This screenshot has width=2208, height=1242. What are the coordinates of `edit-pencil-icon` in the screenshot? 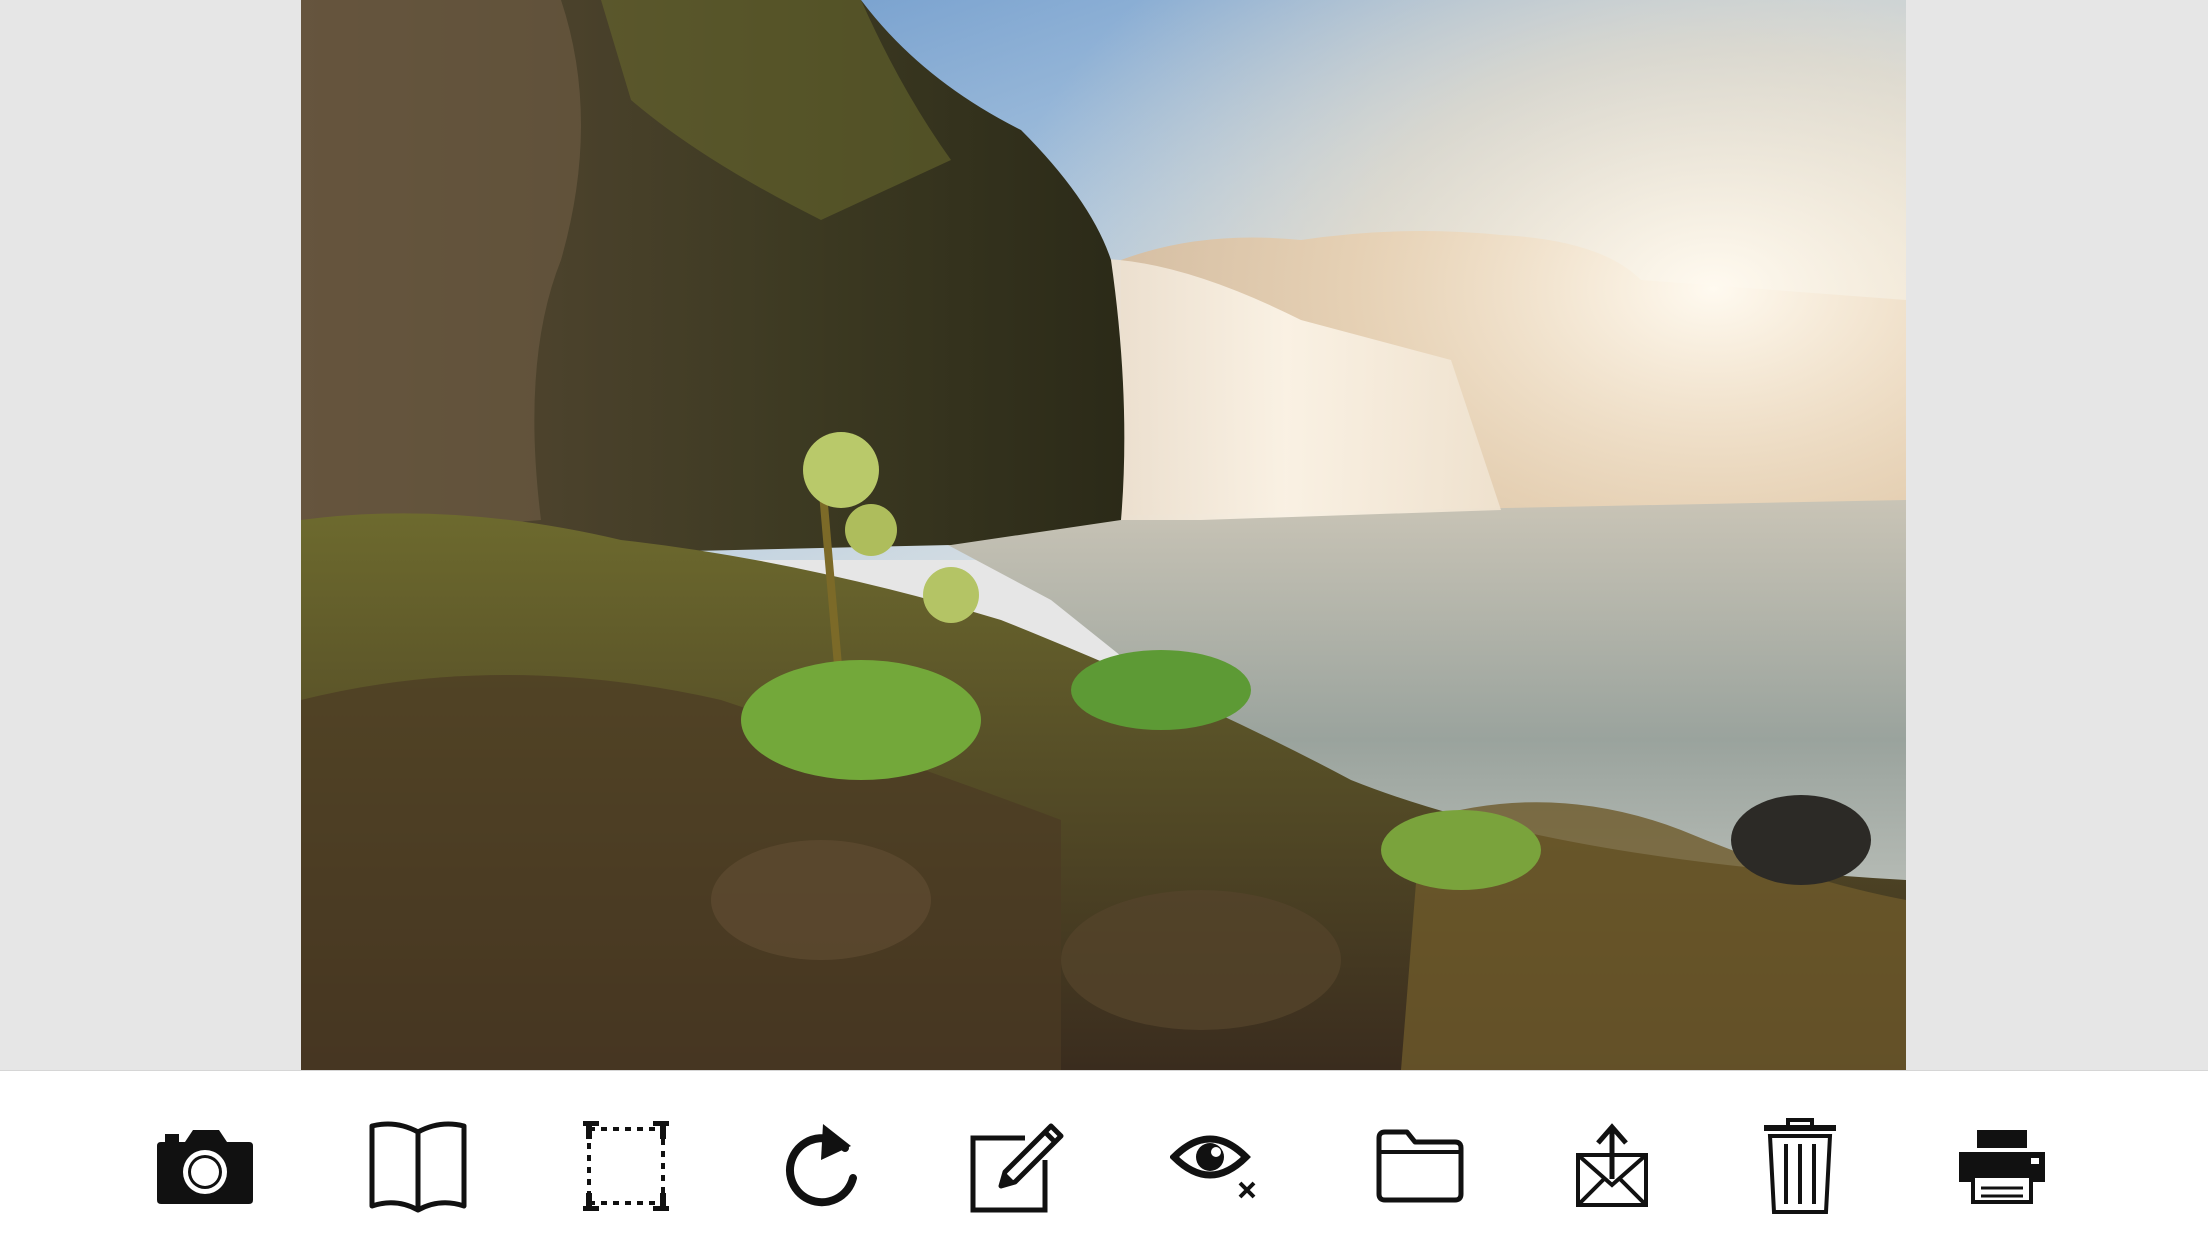 It's located at (1017, 1168).